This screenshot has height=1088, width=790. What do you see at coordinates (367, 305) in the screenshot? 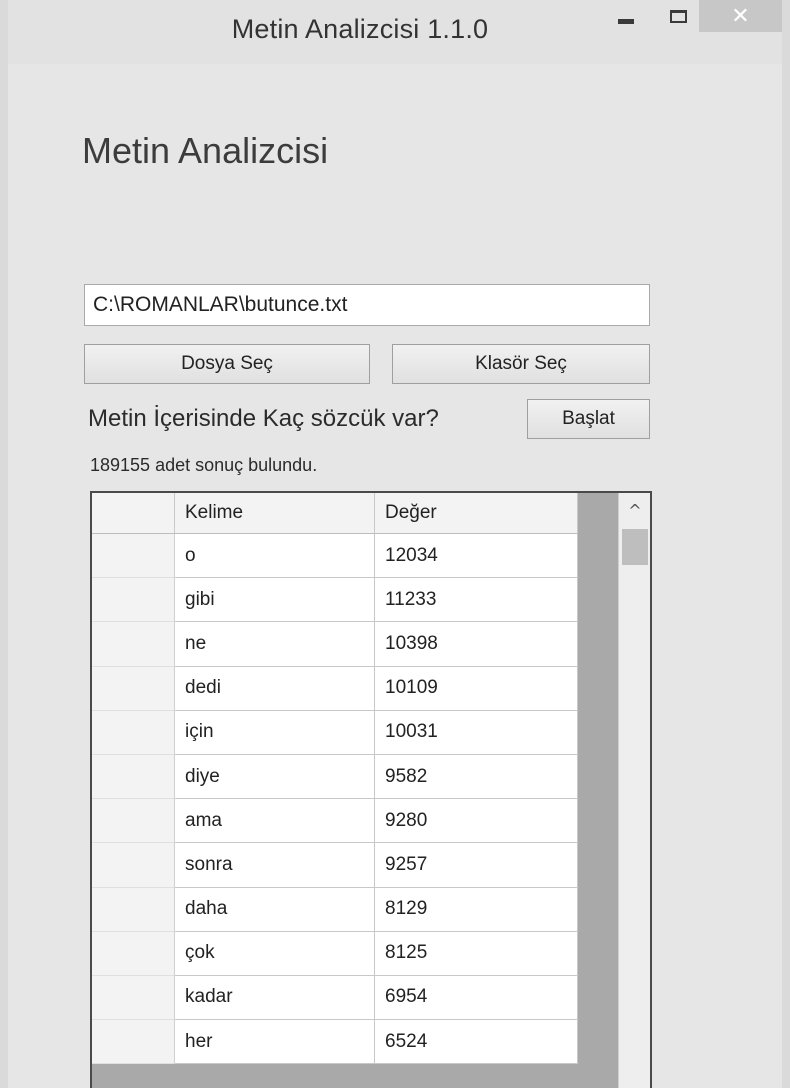
I see `file-path-input` at bounding box center [367, 305].